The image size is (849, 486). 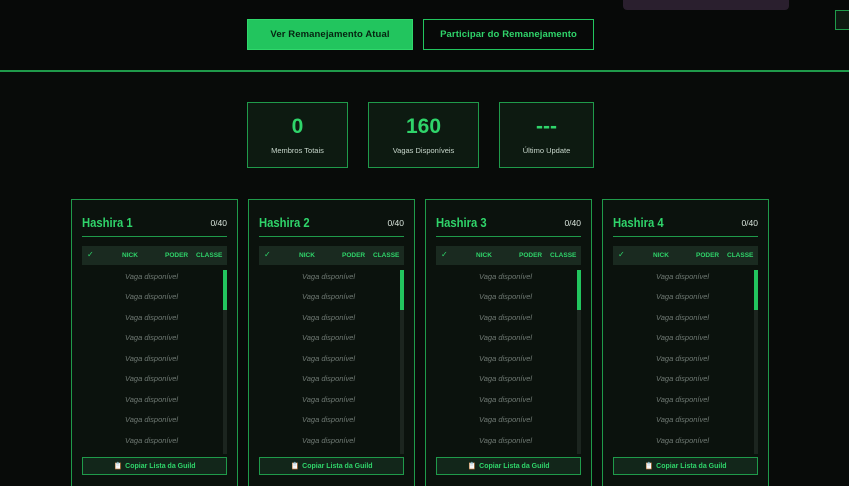 I want to click on join-reallocation-button: Participar do Remanejamento, so click(x=508, y=34).